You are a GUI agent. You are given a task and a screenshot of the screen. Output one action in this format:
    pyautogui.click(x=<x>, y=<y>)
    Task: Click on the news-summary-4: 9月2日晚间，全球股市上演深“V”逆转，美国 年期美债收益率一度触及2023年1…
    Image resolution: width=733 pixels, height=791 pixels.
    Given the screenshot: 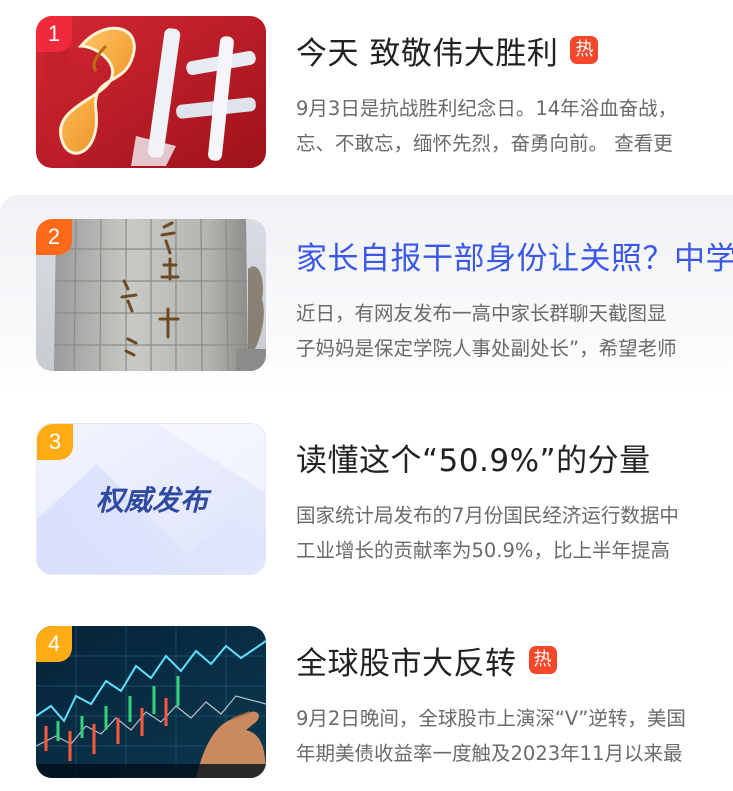 What is the action you would take?
    pyautogui.click(x=514, y=736)
    